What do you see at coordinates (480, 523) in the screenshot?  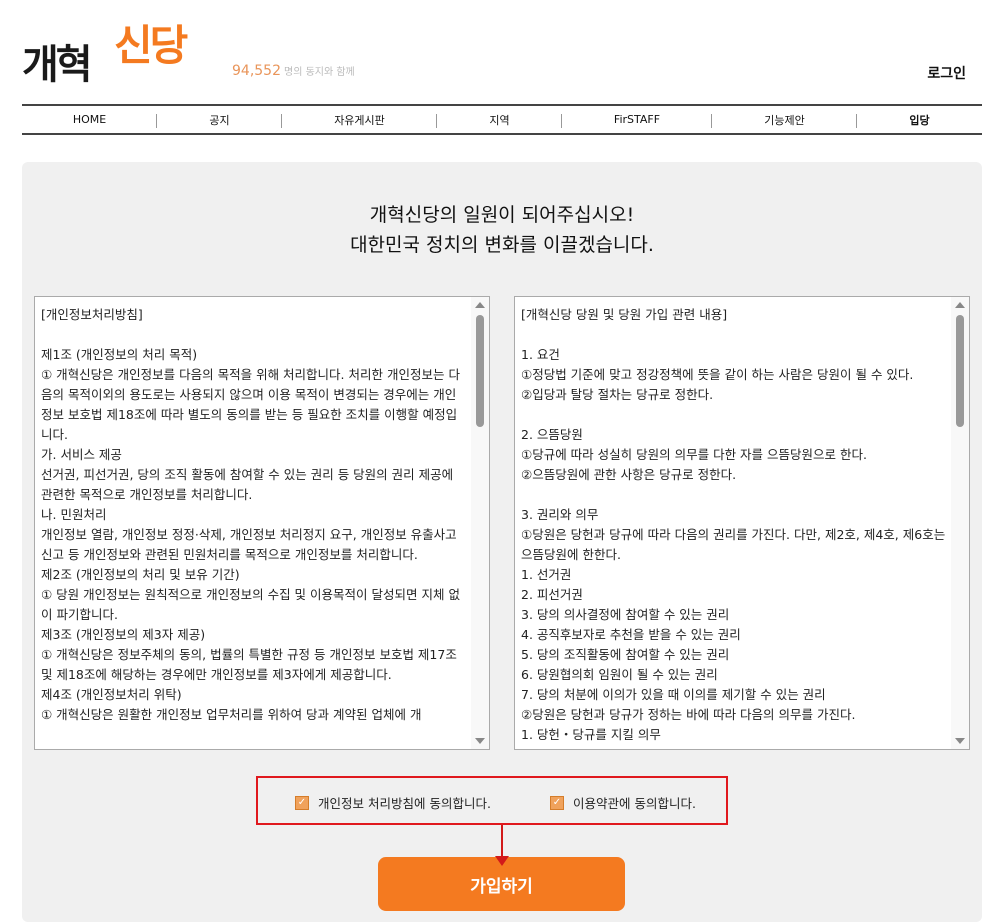 I see `privacy-scrollbar` at bounding box center [480, 523].